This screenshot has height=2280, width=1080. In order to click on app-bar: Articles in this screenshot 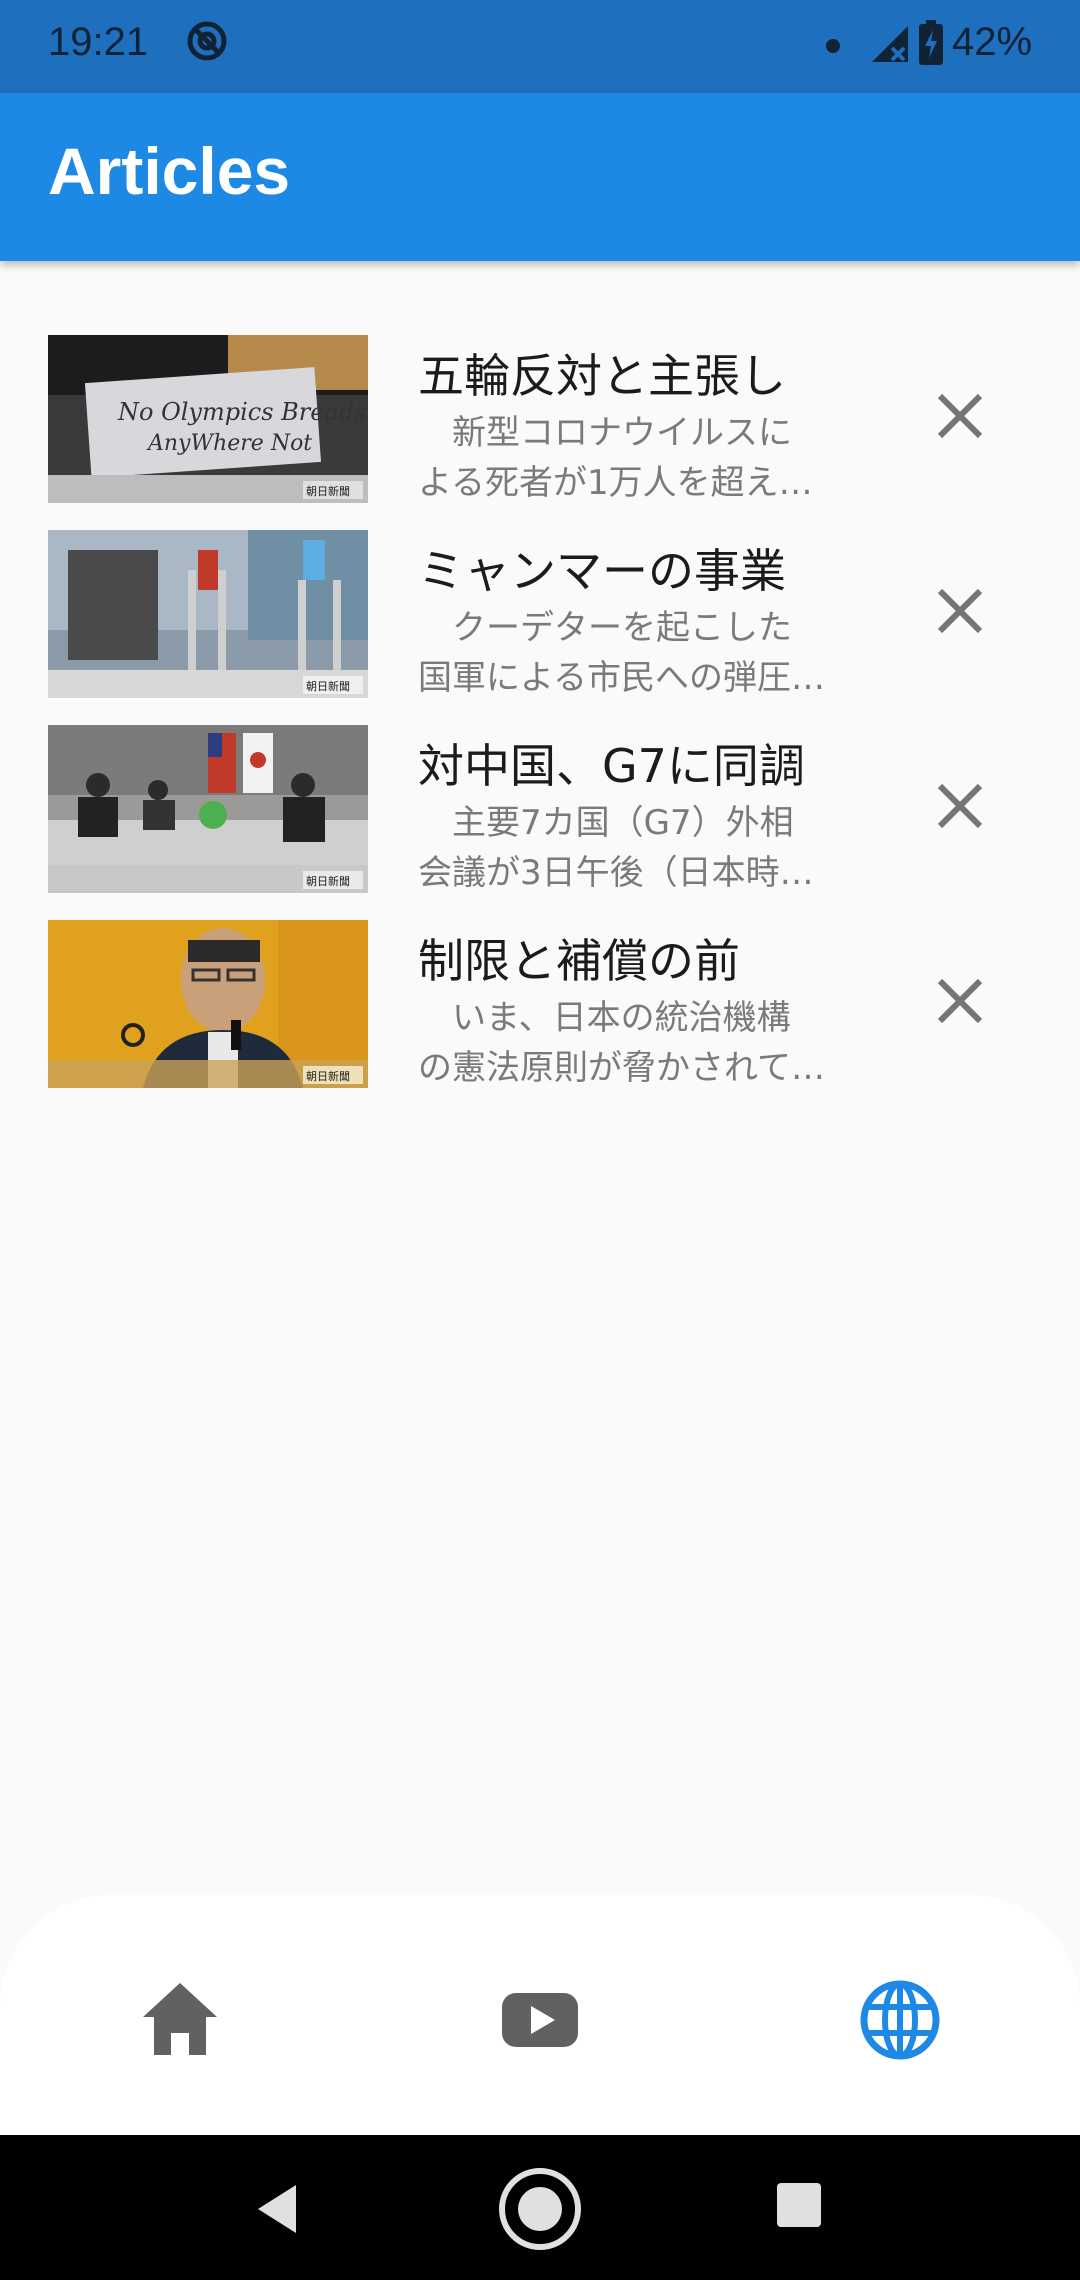, I will do `click(540, 177)`.